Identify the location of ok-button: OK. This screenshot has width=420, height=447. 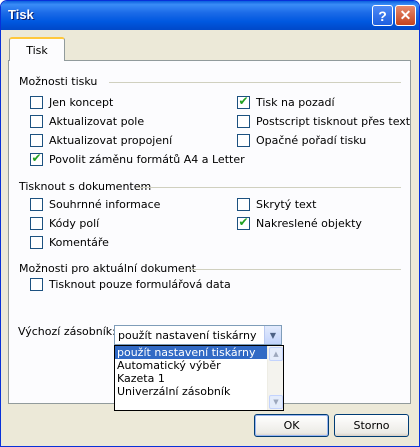
(291, 425).